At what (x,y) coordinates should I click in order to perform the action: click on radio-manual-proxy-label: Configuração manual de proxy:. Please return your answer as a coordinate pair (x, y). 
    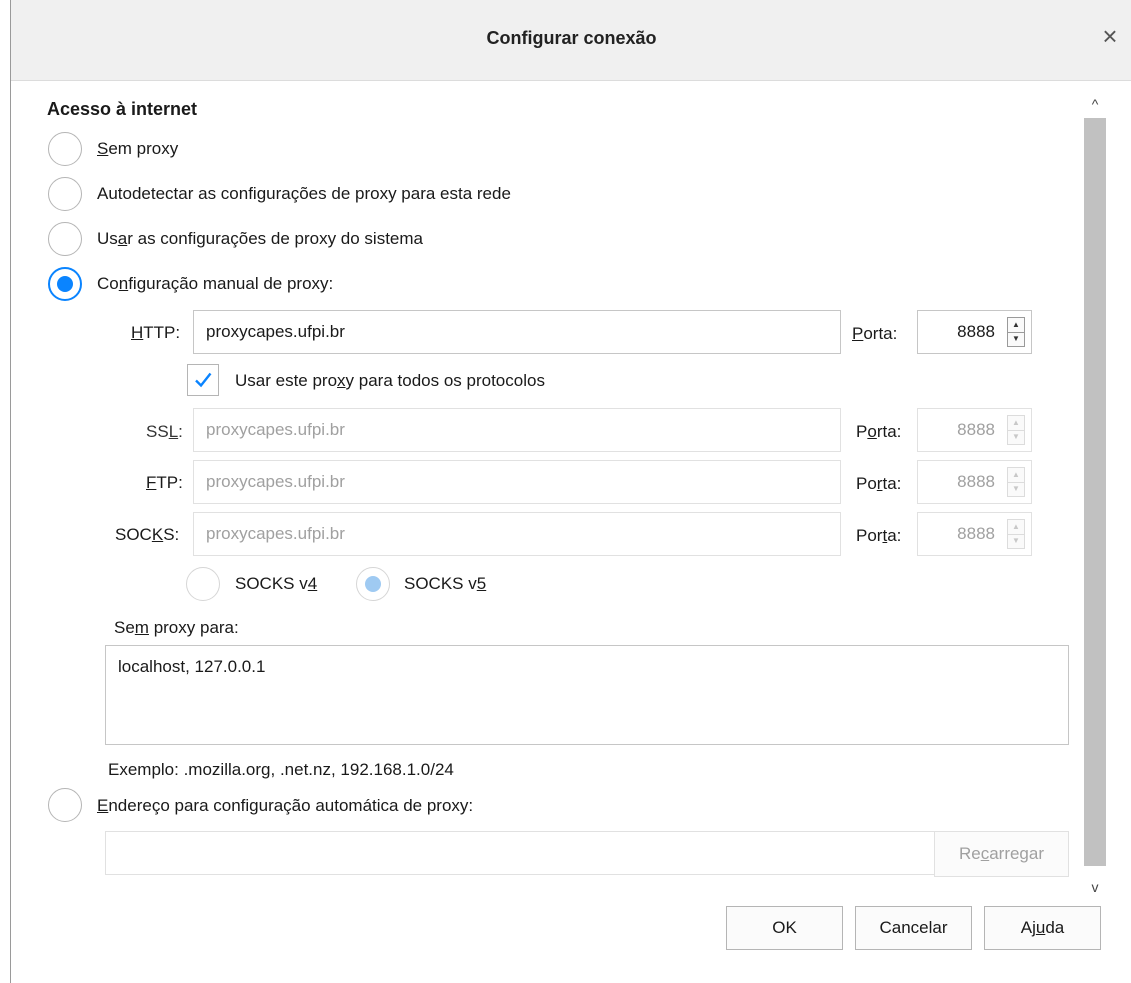
    Looking at the image, I should click on (215, 284).